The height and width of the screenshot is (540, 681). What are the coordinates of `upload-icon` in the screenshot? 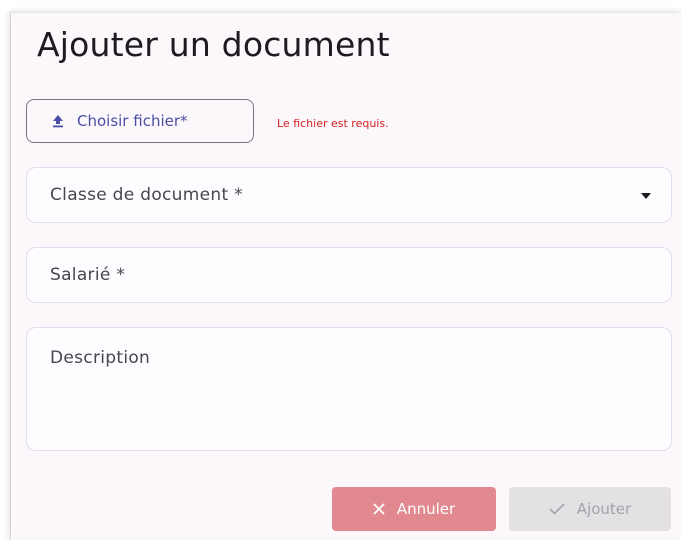 It's located at (58, 121).